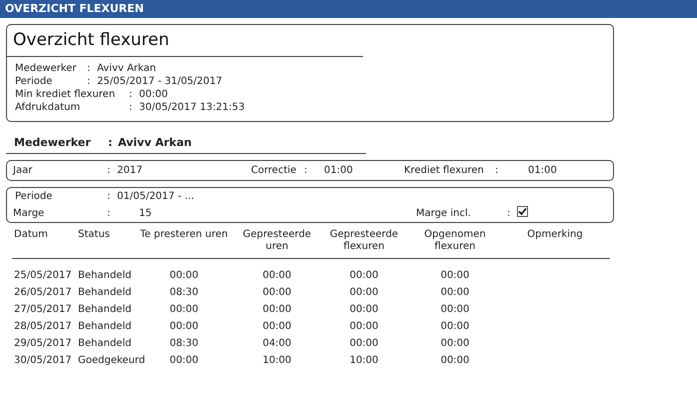 The height and width of the screenshot is (412, 697). Describe the element at coordinates (273, 170) in the screenshot. I see `field-label: Correctie` at that location.